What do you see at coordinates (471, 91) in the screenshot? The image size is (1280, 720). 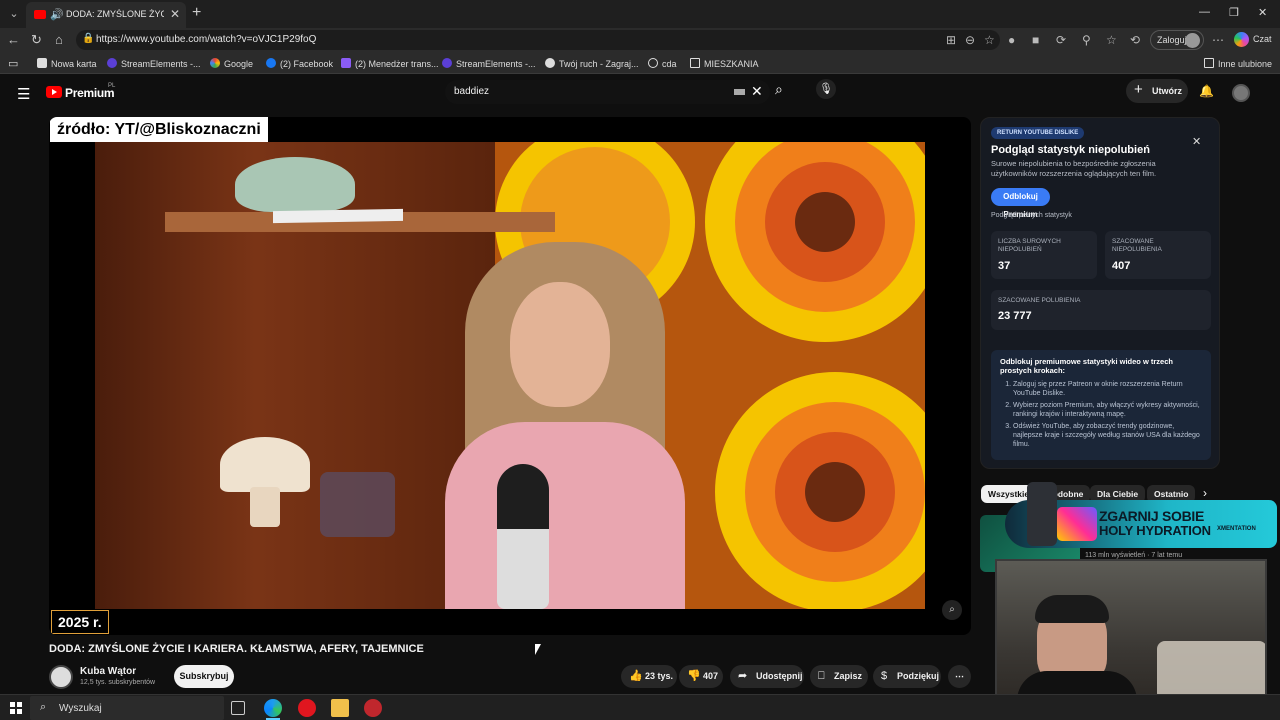 I see `search-input: baddiez` at bounding box center [471, 91].